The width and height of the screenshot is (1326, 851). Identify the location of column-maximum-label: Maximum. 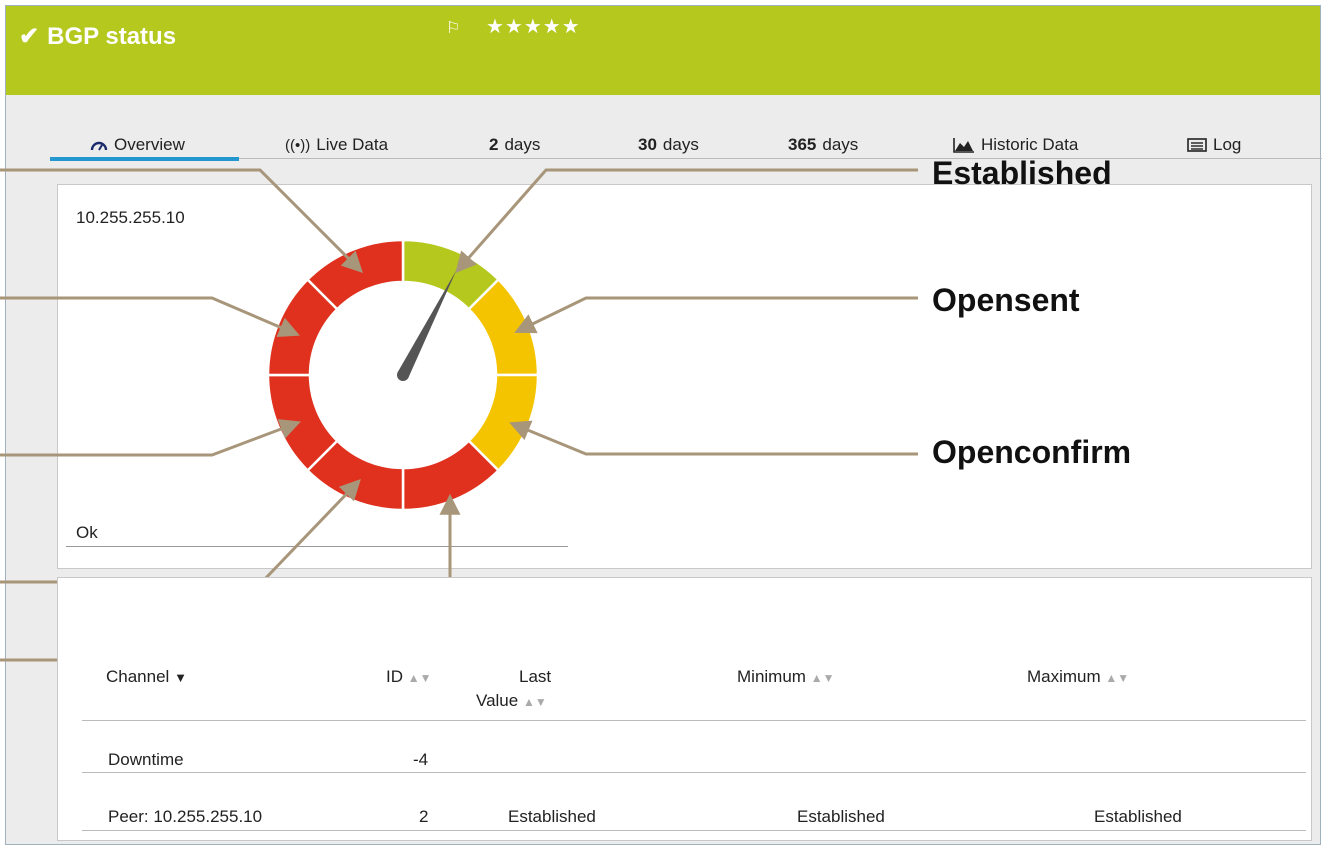
(1064, 676).